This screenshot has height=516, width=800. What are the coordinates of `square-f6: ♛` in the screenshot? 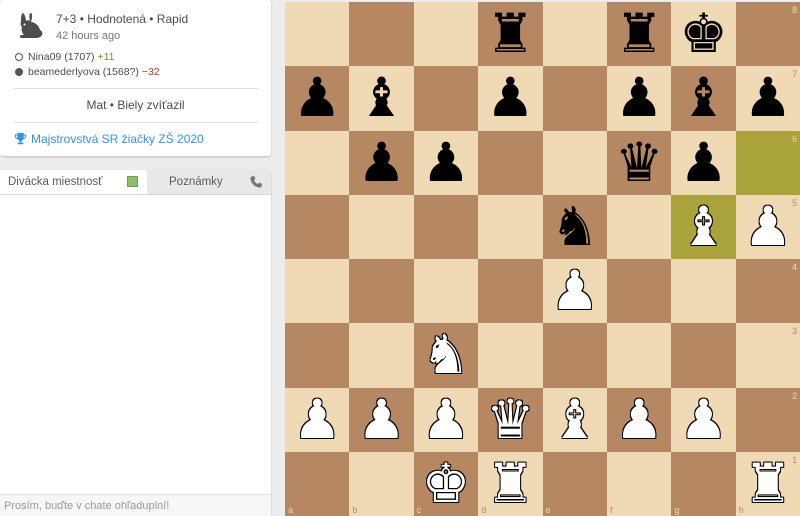 It's located at (639, 162).